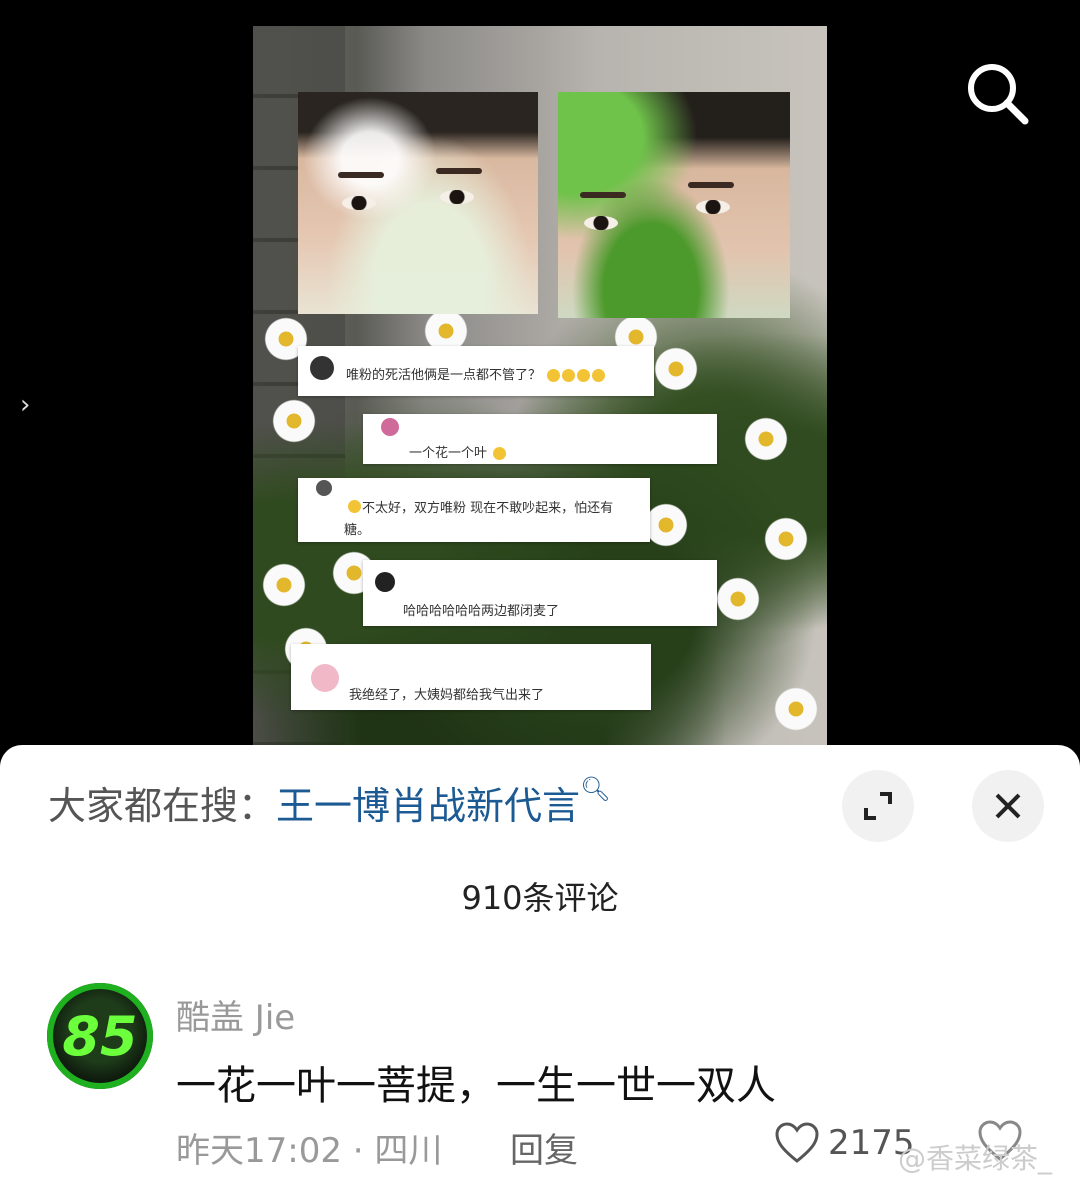  Describe the element at coordinates (540, 439) in the screenshot. I see `screenshot-comment: 一个花一个叶` at that location.